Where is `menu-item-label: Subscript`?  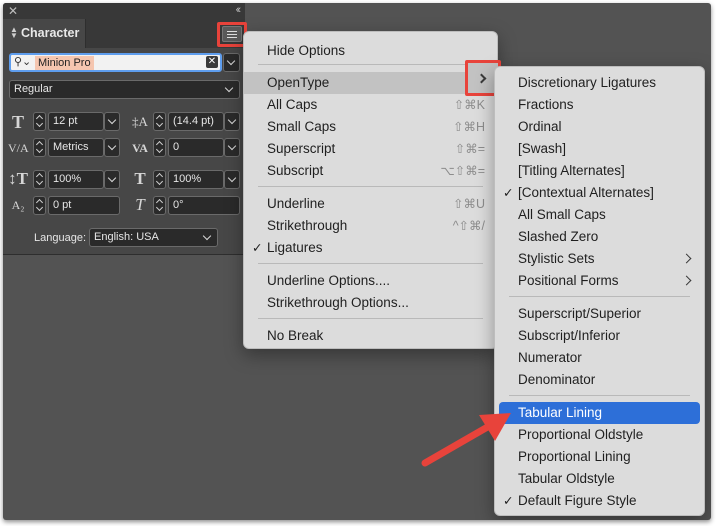
menu-item-label: Subscript is located at coordinates (295, 170).